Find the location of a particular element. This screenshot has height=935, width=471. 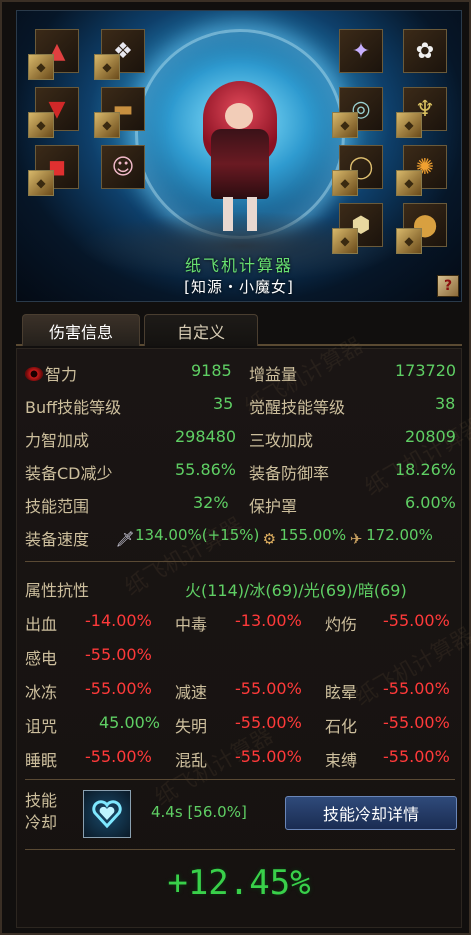

status-row: 出血 -14.00% 中毒 -13.00% 灼伤 -55.00% is located at coordinates (239, 622).